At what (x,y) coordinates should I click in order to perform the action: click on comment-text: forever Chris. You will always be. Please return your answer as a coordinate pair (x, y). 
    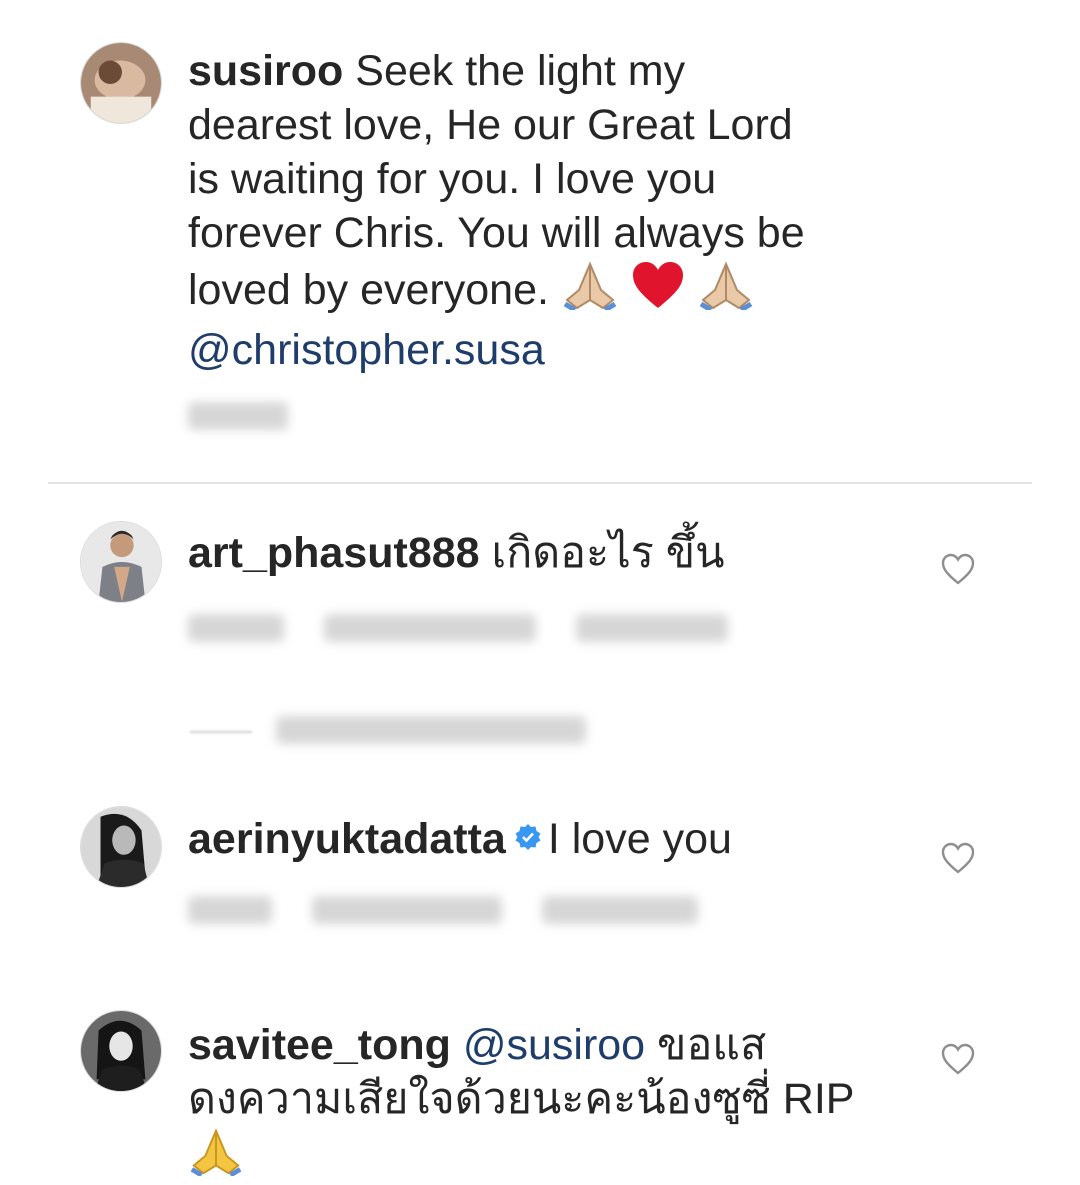
    Looking at the image, I should click on (496, 233).